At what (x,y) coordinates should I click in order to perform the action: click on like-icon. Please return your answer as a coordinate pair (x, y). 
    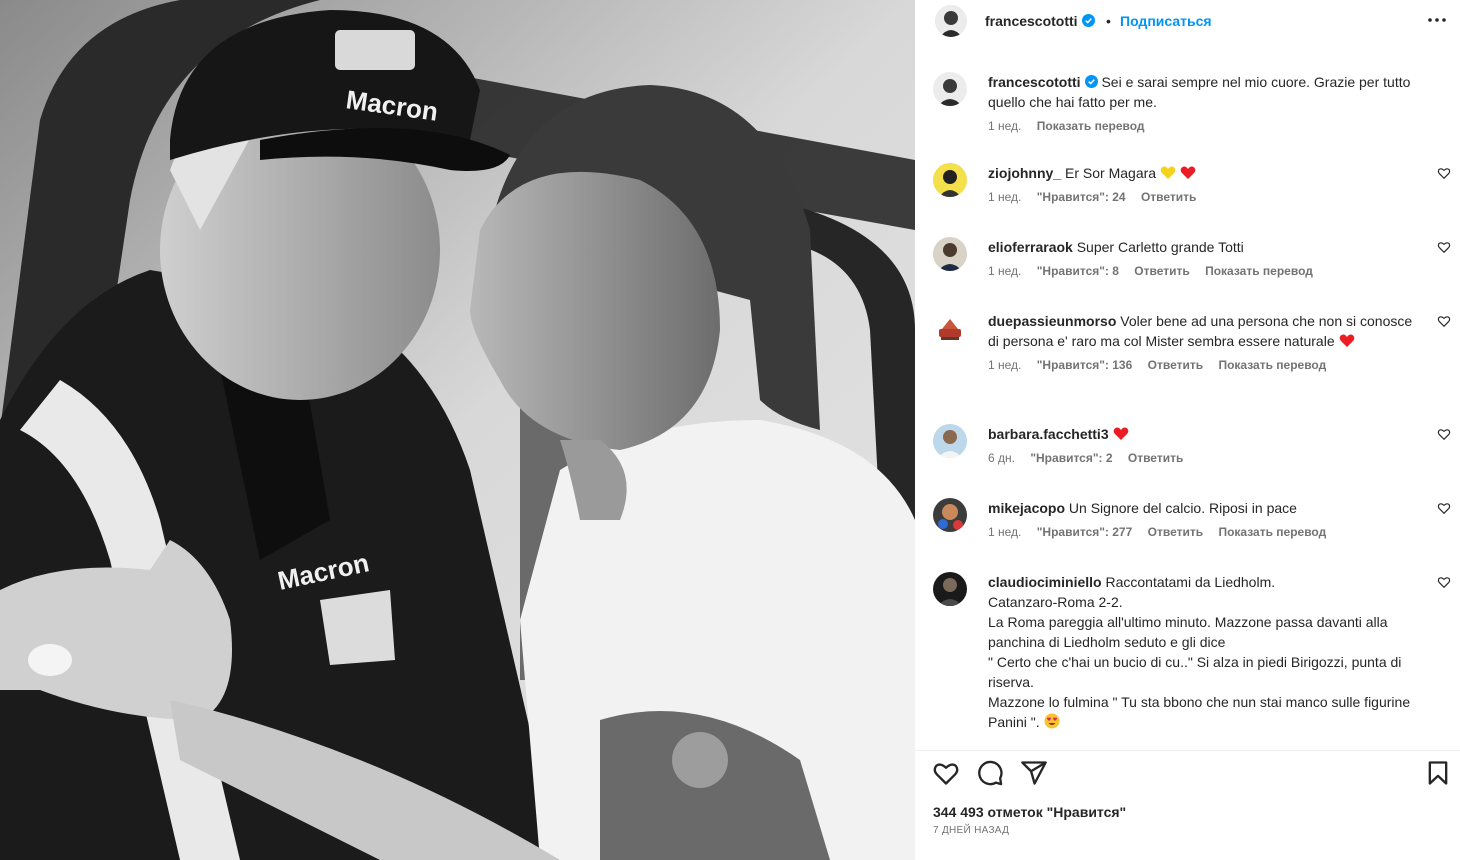
    Looking at the image, I should click on (946, 773).